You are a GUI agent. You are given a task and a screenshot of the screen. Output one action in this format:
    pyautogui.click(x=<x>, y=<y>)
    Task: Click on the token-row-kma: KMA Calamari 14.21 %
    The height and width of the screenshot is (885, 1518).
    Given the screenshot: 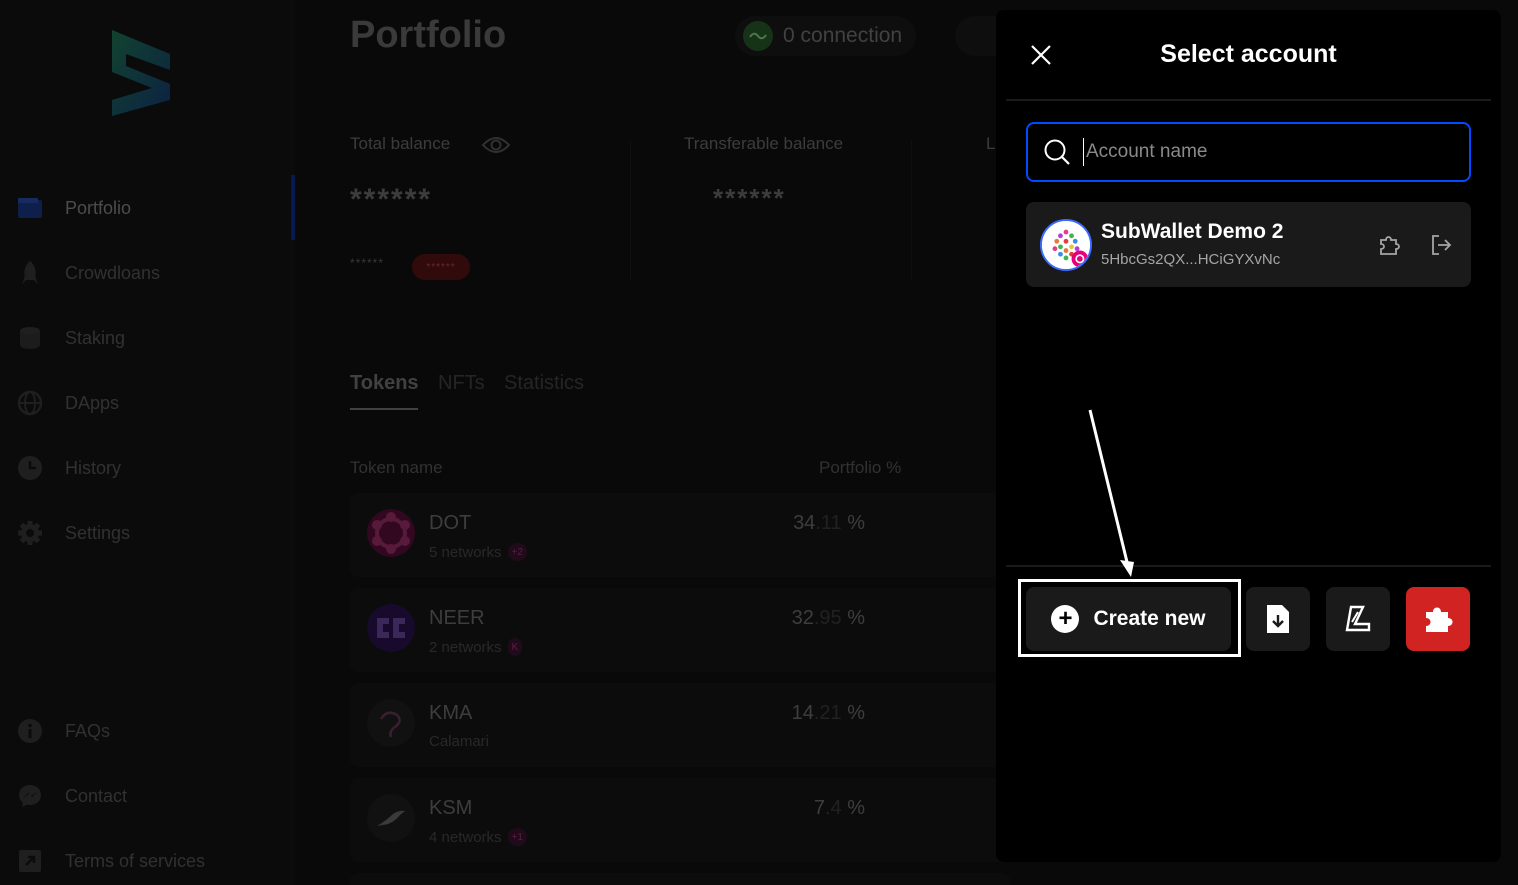 What is the action you would take?
    pyautogui.click(x=680, y=725)
    